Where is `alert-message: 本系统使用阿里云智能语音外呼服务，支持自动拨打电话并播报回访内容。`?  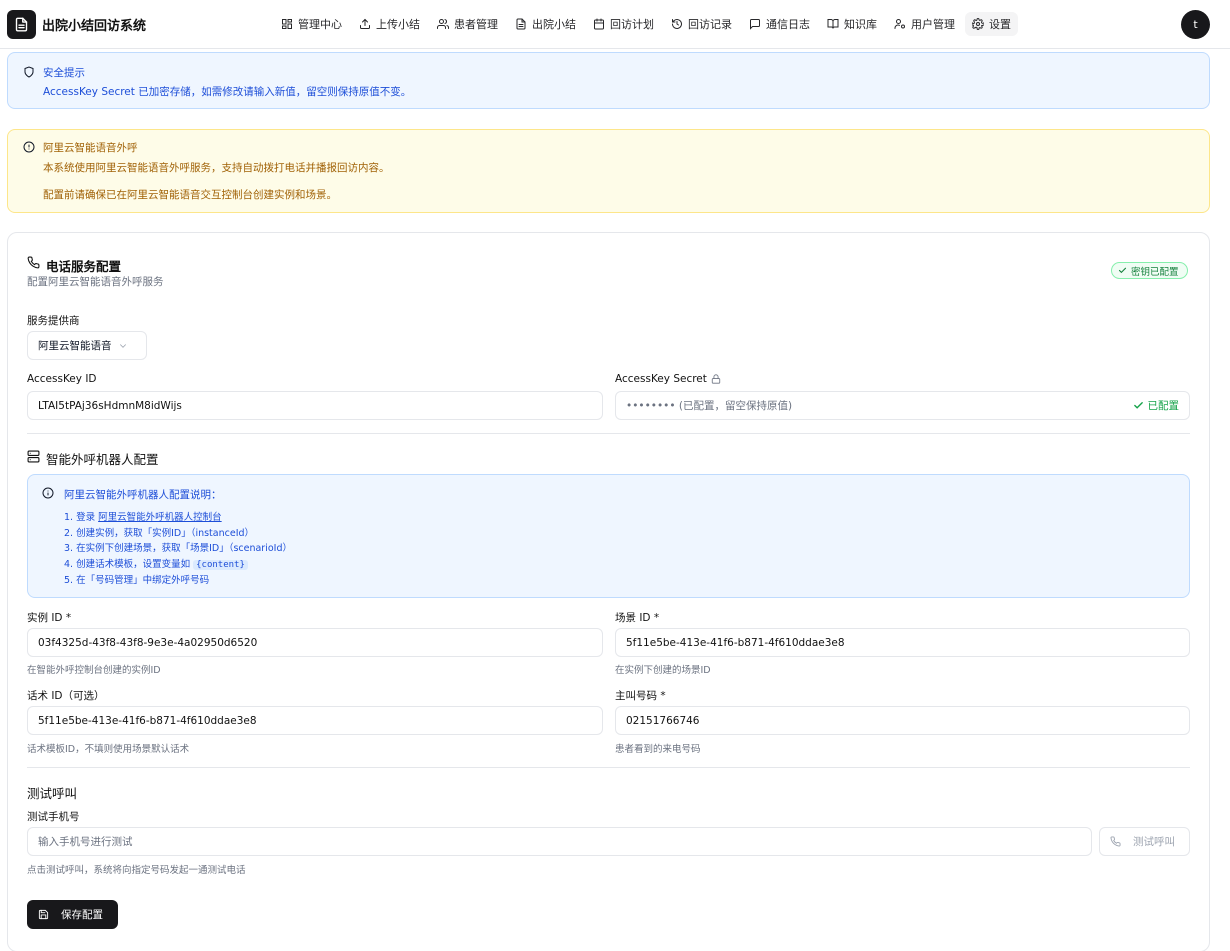
alert-message: 本系统使用阿里云智能语音外呼服务，支持自动拨打电话并播报回访内容。 is located at coordinates (216, 168).